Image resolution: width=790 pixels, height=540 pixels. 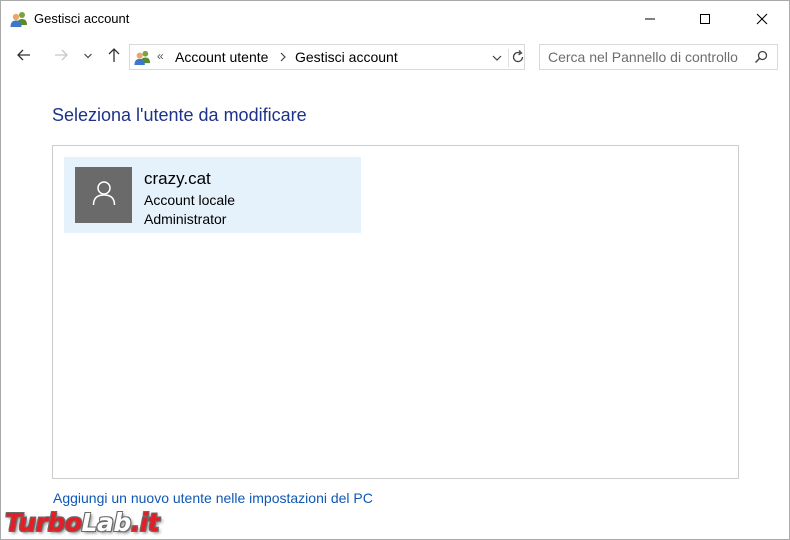 I want to click on watermark-part-lab: Lab, so click(x=106, y=522).